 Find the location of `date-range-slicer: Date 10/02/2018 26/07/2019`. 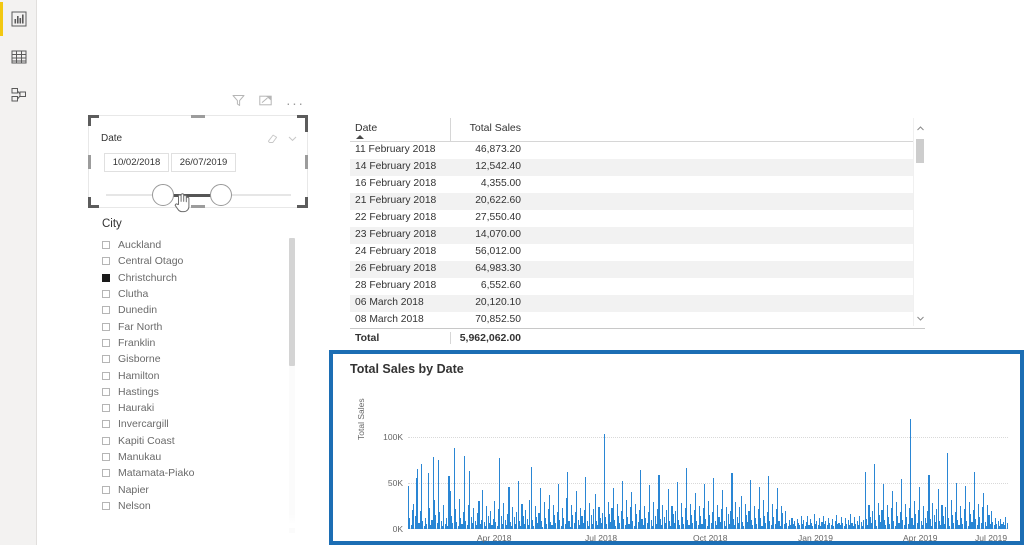

date-range-slicer: Date 10/02/2018 26/07/2019 is located at coordinates (198, 164).